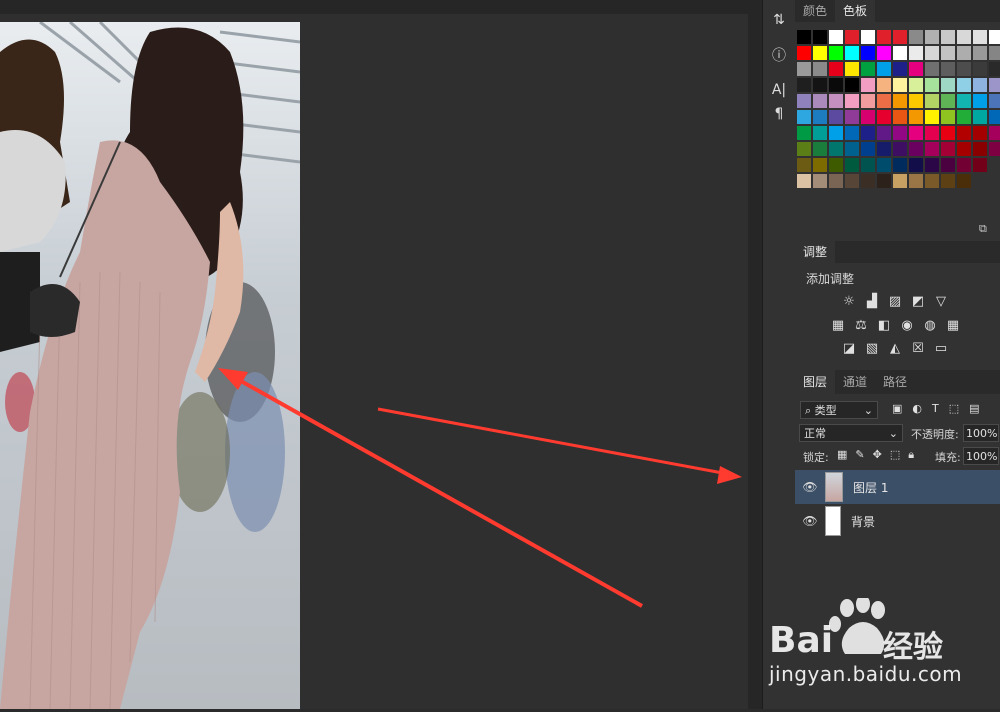 The height and width of the screenshot is (712, 1000). I want to click on swatch-grid, so click(897, 112).